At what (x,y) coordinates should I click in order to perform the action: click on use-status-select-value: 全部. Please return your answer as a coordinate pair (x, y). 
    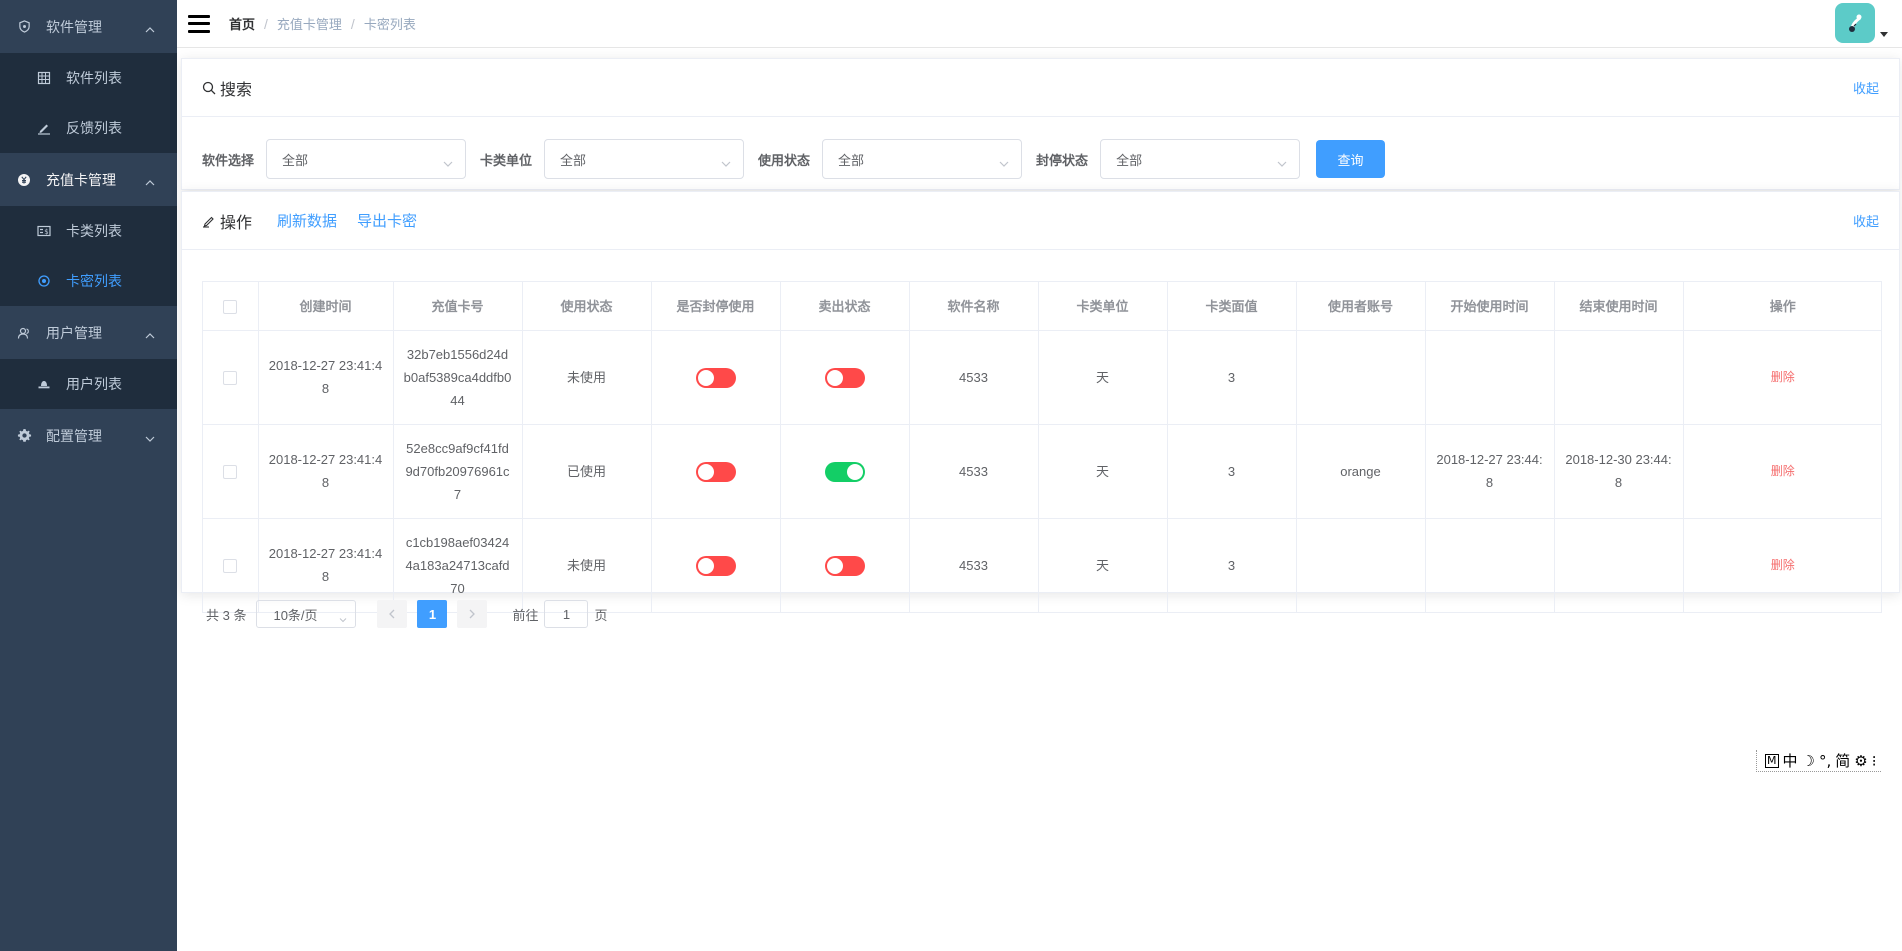
    Looking at the image, I should click on (851, 160).